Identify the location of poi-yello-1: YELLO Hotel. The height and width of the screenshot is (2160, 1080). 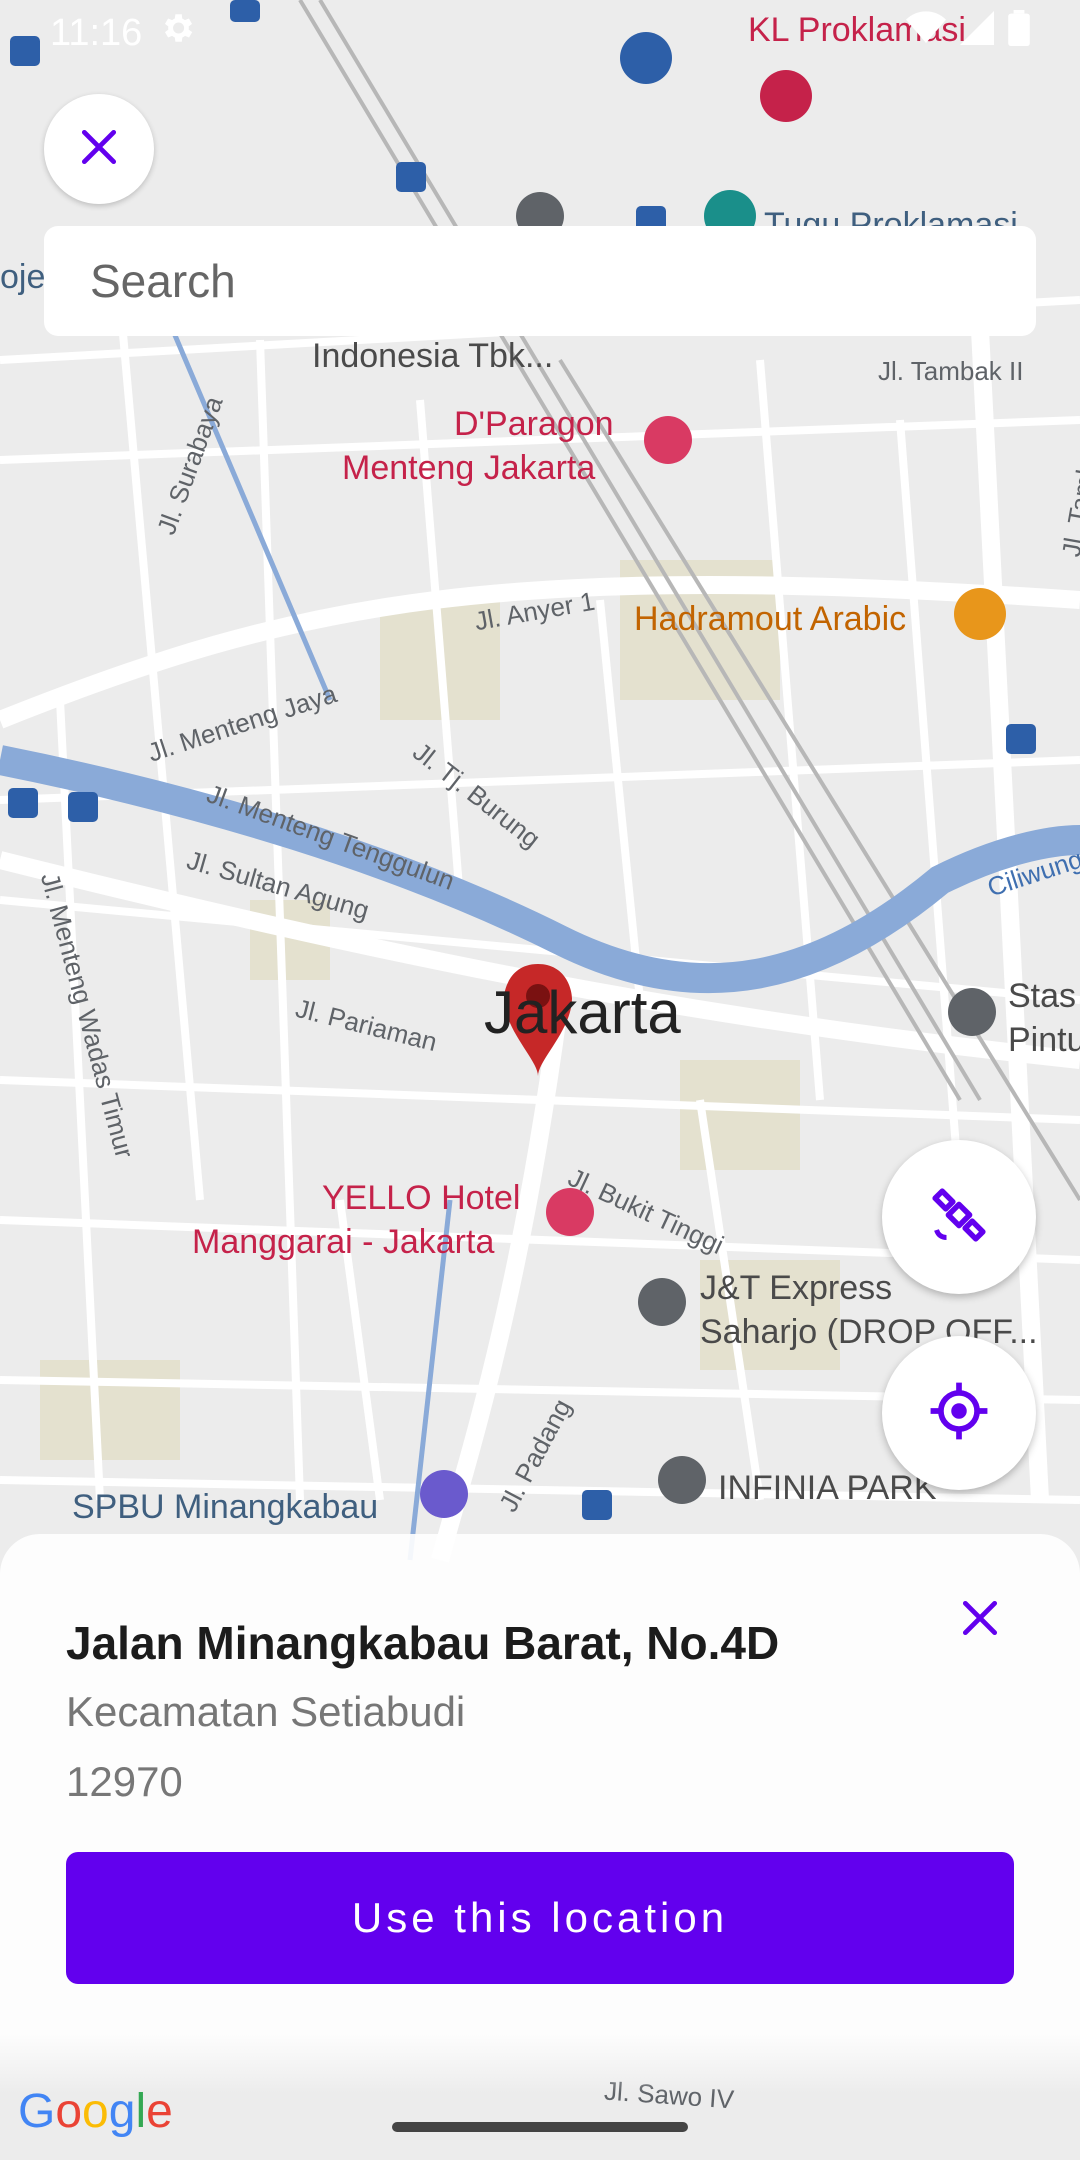
(421, 1198).